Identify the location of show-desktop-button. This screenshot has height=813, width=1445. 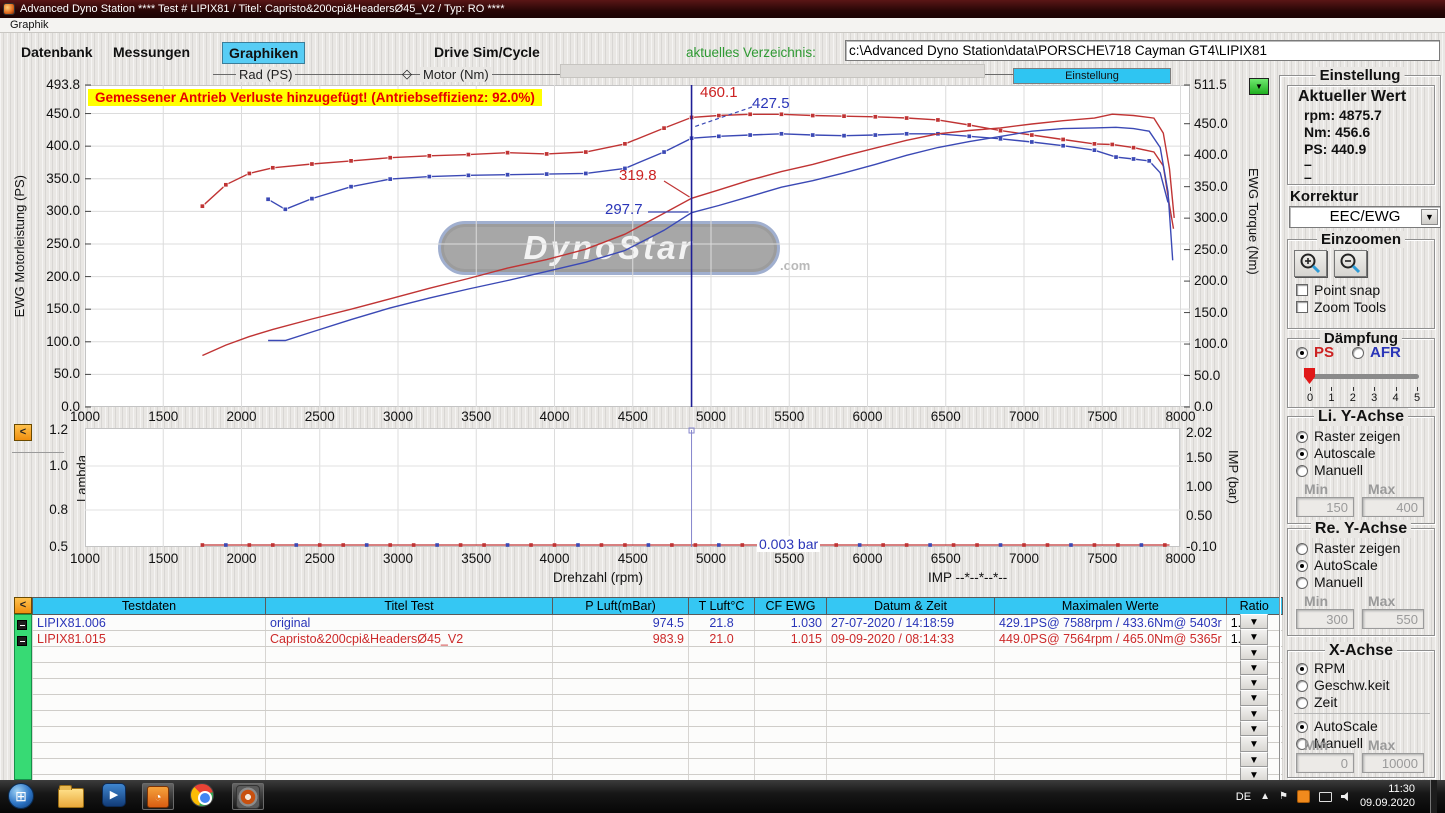
(1433, 796).